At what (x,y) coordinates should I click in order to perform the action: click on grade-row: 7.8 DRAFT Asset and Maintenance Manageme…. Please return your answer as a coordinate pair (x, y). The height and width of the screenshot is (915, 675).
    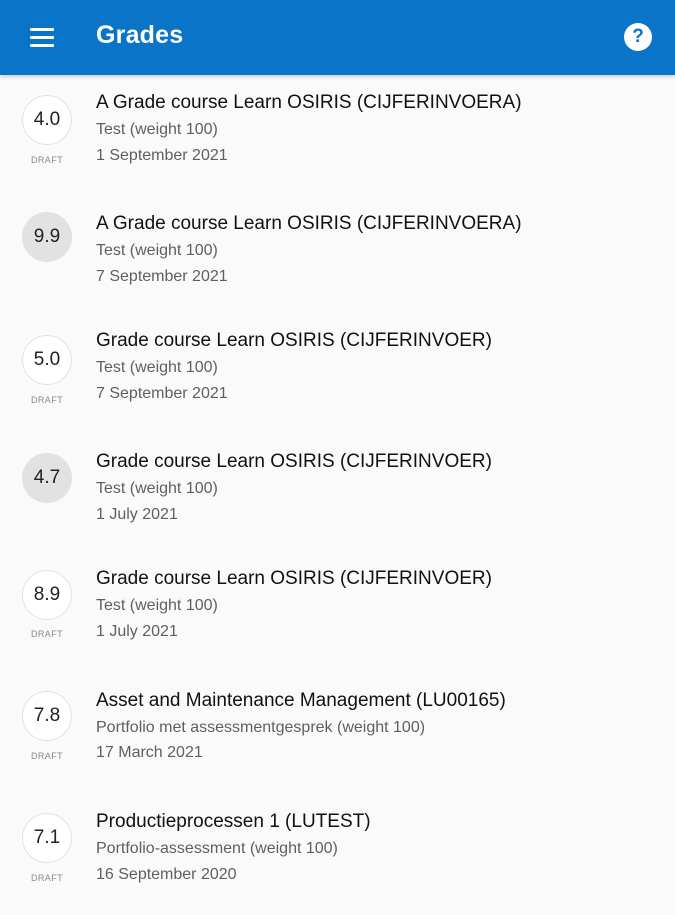
    Looking at the image, I should click on (337, 735).